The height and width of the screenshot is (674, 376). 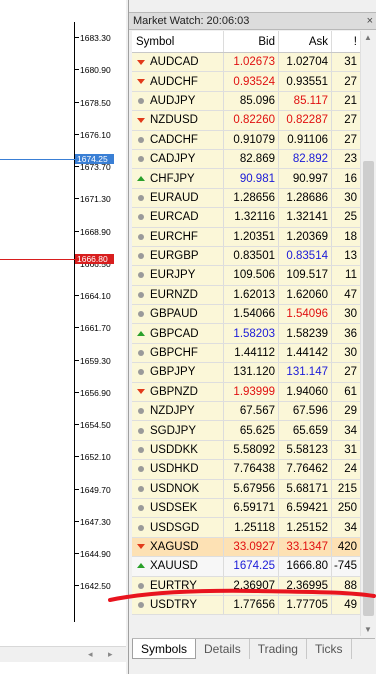 What do you see at coordinates (305, 508) in the screenshot?
I see `ask-cell: 6.59421` at bounding box center [305, 508].